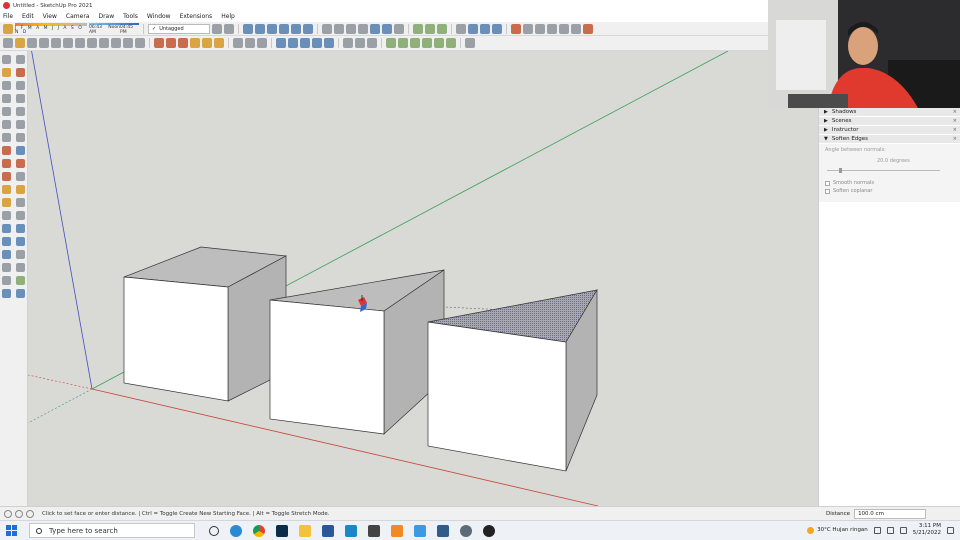  Describe the element at coordinates (890, 530) in the screenshot. I see `volume-icon` at that location.